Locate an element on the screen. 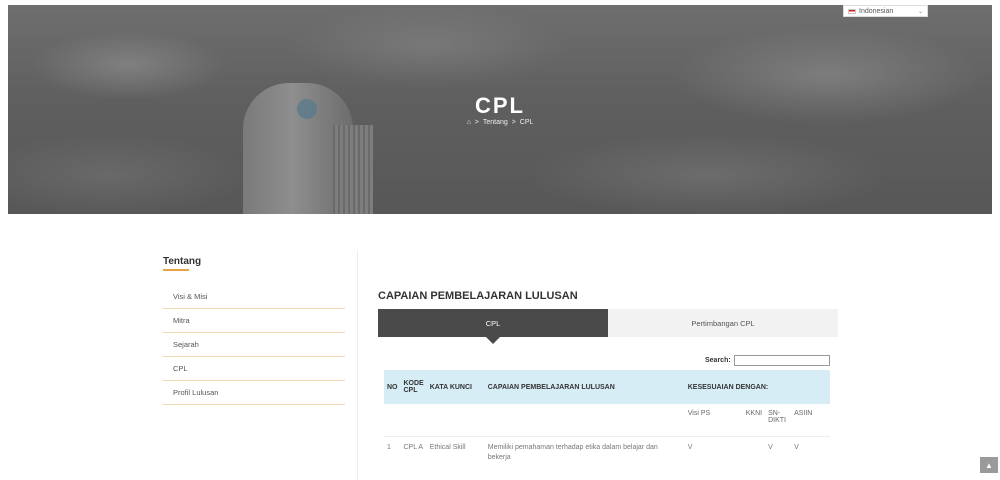 This screenshot has height=480, width=1000. tab-cpl: CPL is located at coordinates (493, 326).